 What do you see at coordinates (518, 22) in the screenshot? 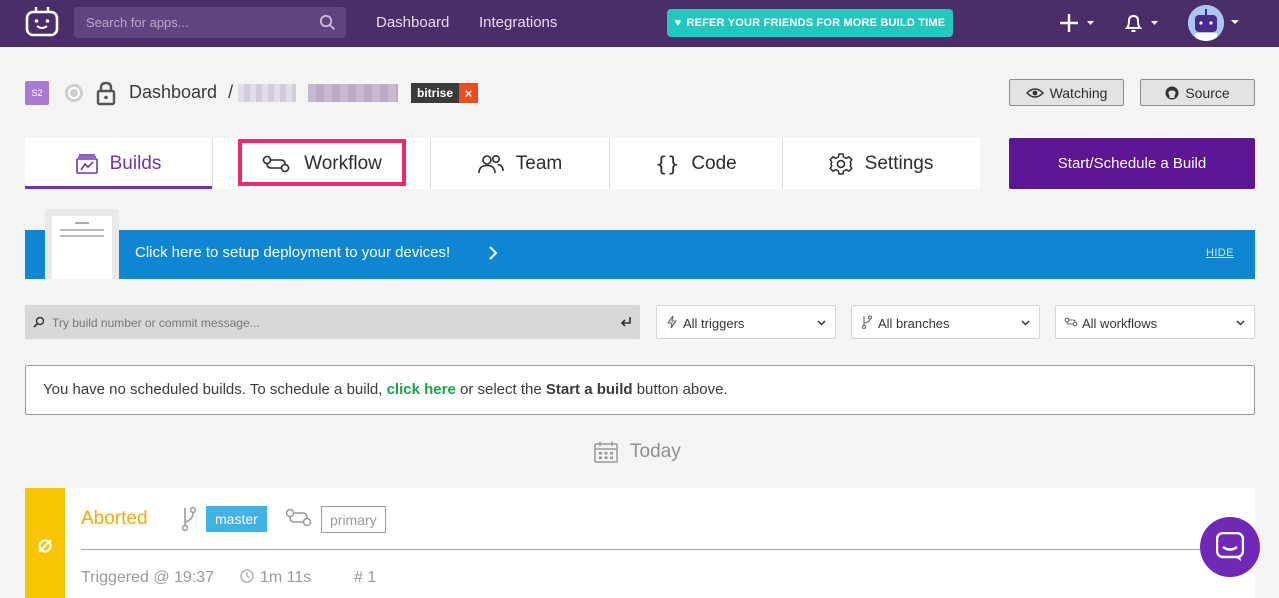
I see `nav-link-integrations: Integrations` at bounding box center [518, 22].